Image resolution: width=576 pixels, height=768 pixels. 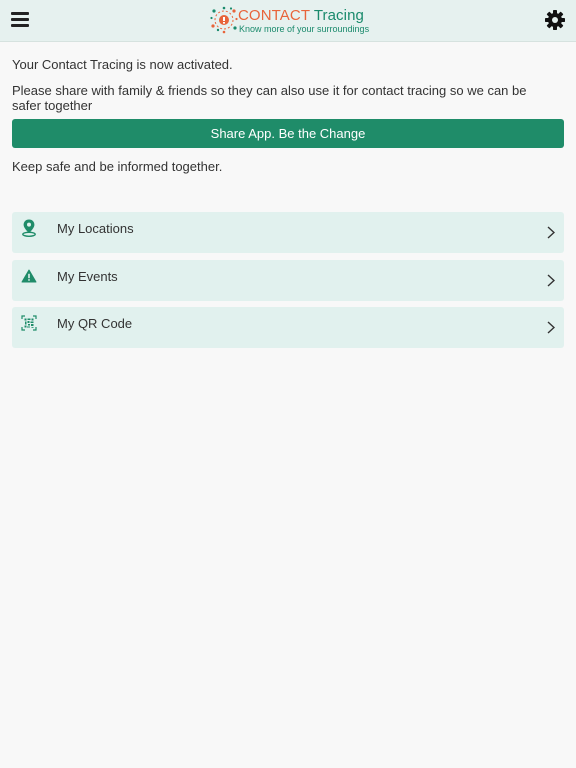 What do you see at coordinates (20, 19) in the screenshot?
I see `hamburger-icon` at bounding box center [20, 19].